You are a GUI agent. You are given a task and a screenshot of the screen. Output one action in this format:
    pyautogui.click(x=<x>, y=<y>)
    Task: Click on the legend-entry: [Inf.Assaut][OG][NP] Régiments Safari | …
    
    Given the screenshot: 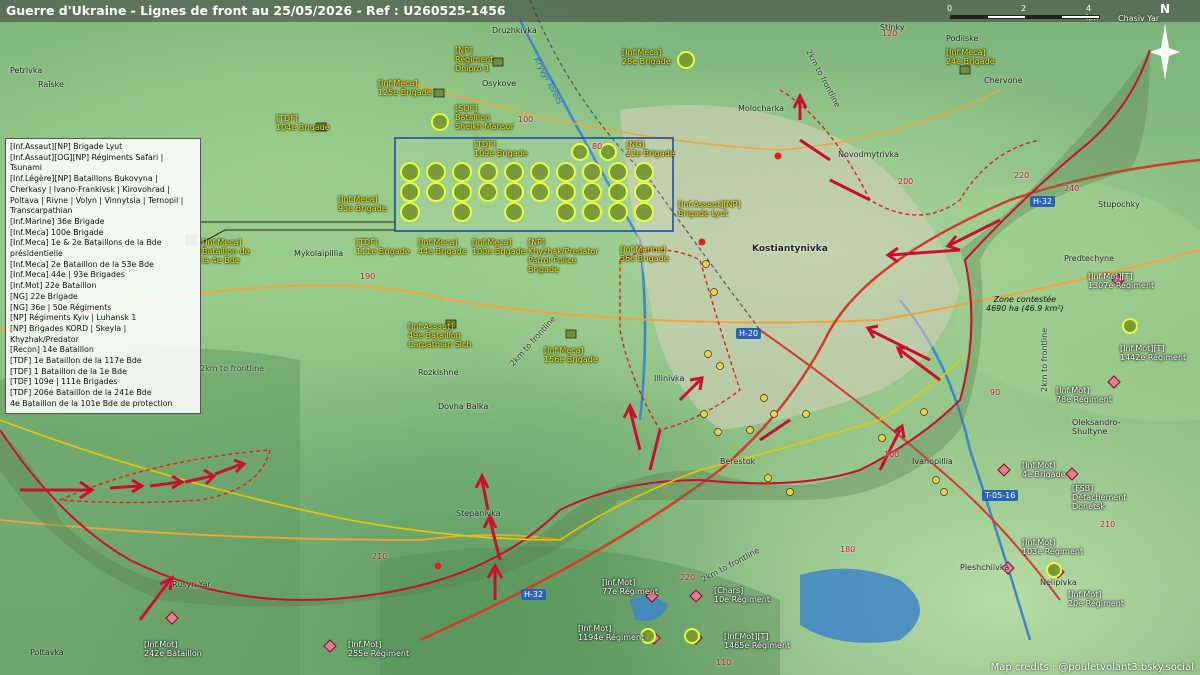 What is the action you would take?
    pyautogui.click(x=87, y=162)
    